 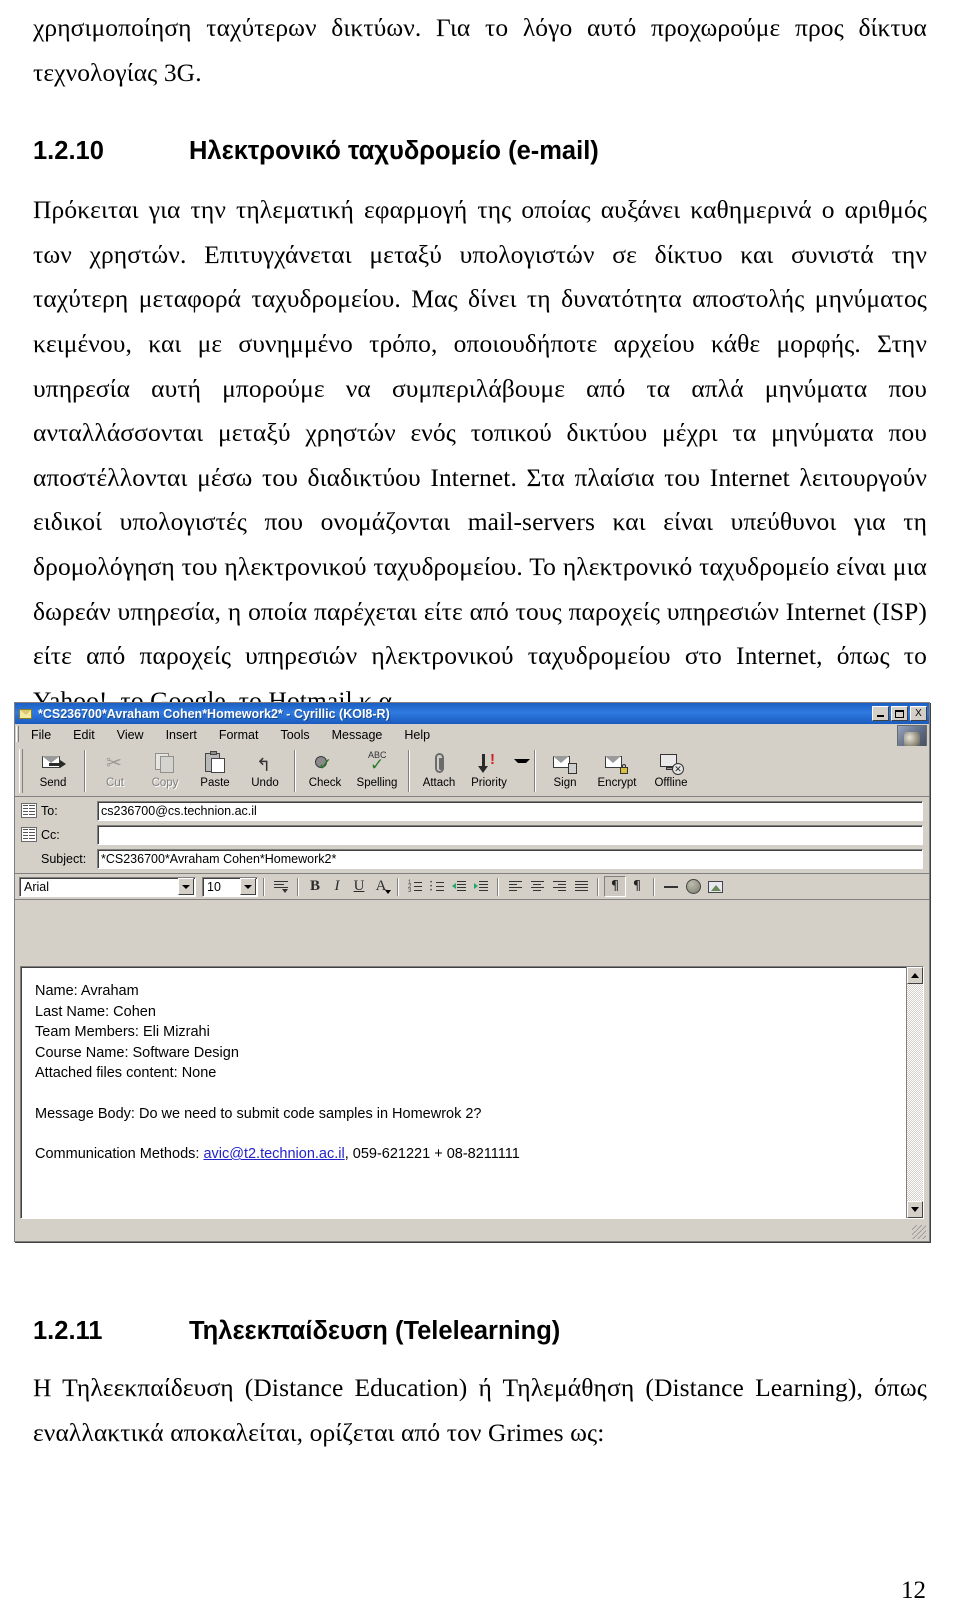 What do you see at coordinates (715, 886) in the screenshot?
I see `insert-picture-button` at bounding box center [715, 886].